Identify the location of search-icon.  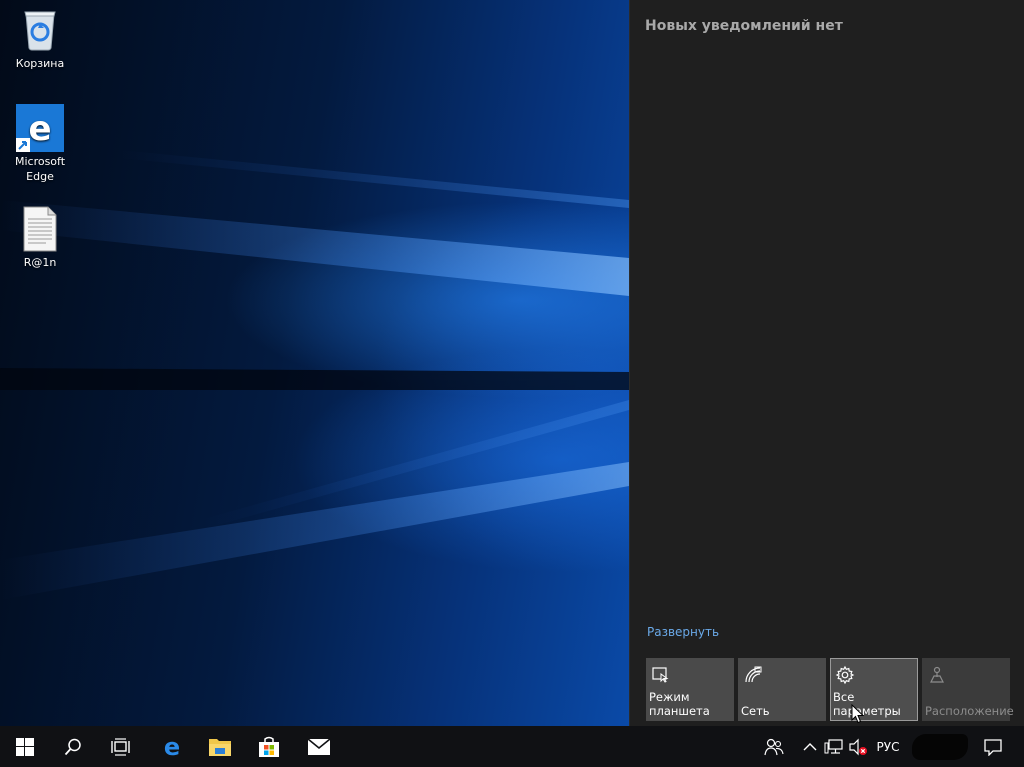
(72, 746).